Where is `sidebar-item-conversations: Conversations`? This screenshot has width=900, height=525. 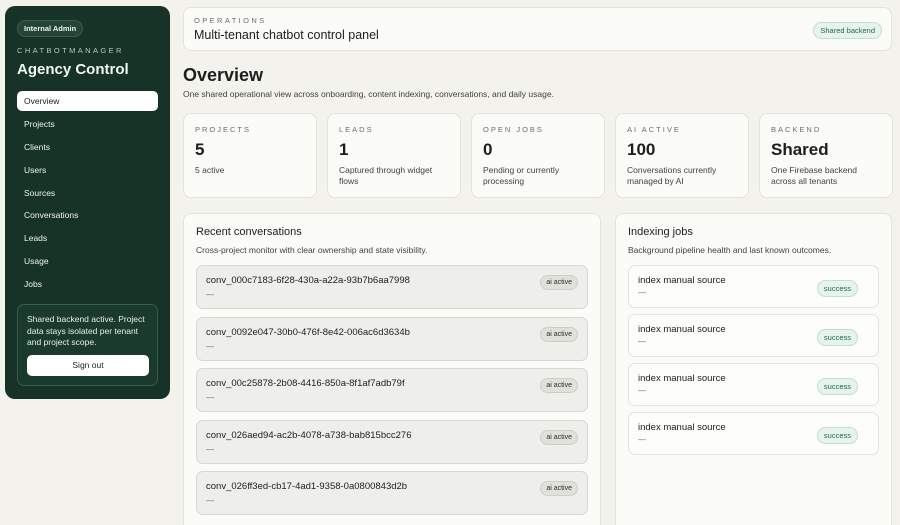 sidebar-item-conversations: Conversations is located at coordinates (87, 215).